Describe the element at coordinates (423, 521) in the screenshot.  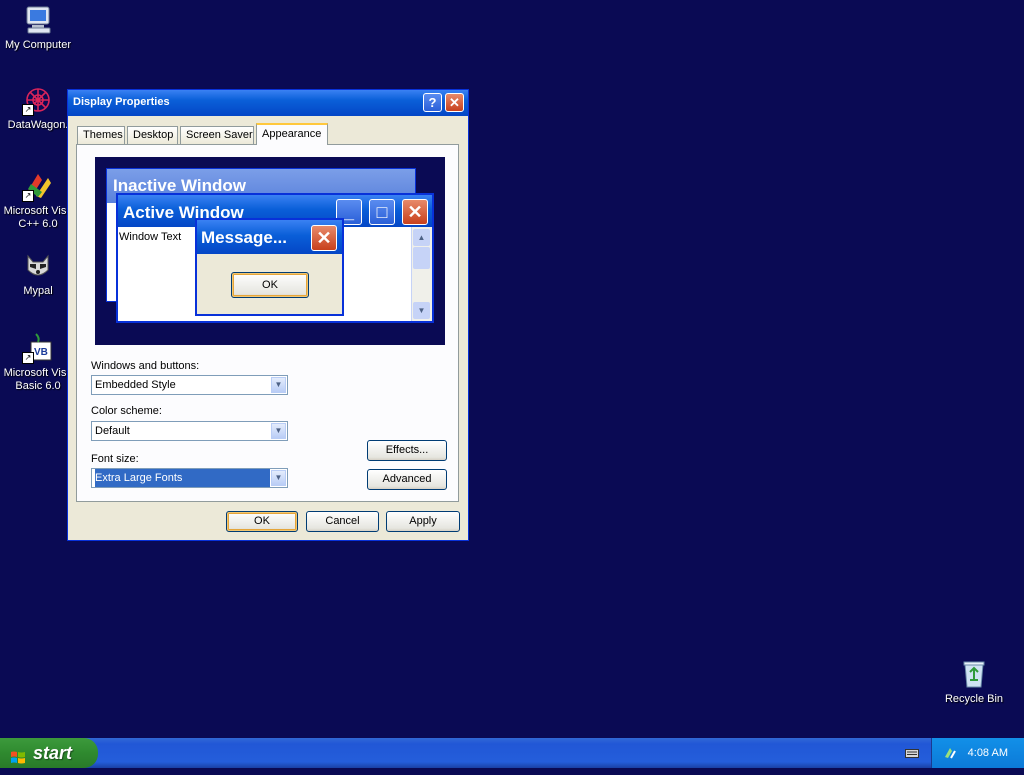
I see `apply-button: Apply` at that location.